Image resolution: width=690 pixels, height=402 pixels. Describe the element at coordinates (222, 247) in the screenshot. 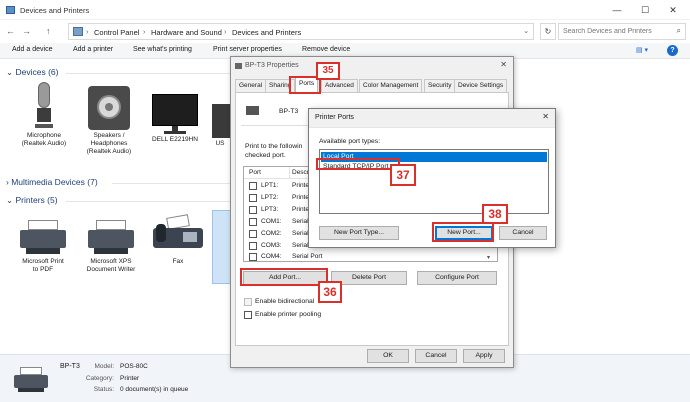

I see `selected-printer-highlight` at that location.